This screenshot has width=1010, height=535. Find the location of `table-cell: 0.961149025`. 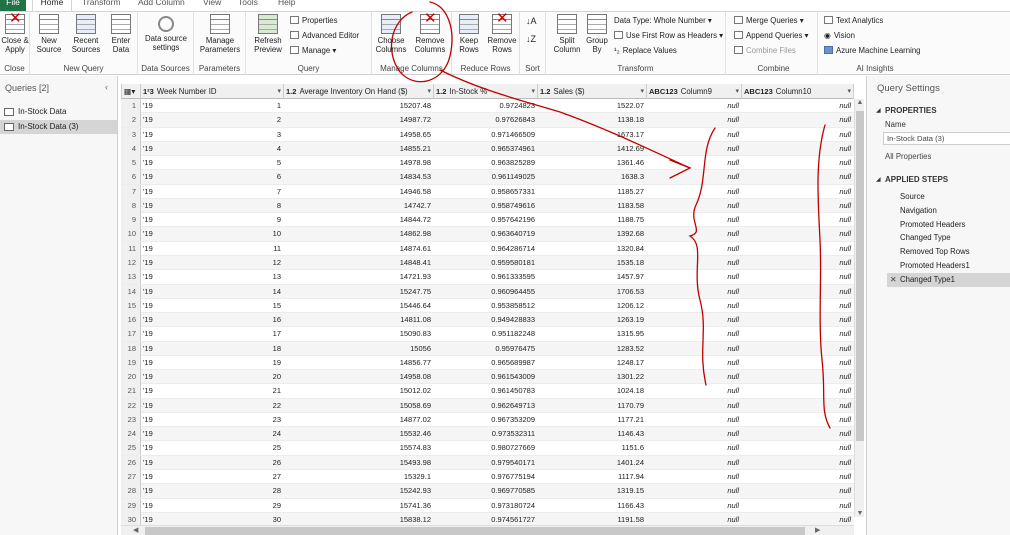

table-cell: 0.961149025 is located at coordinates (486, 177).